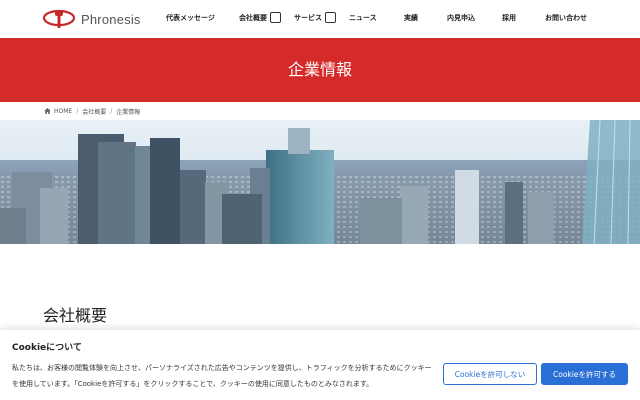  I want to click on nav-item-label: 内見申込, so click(461, 18).